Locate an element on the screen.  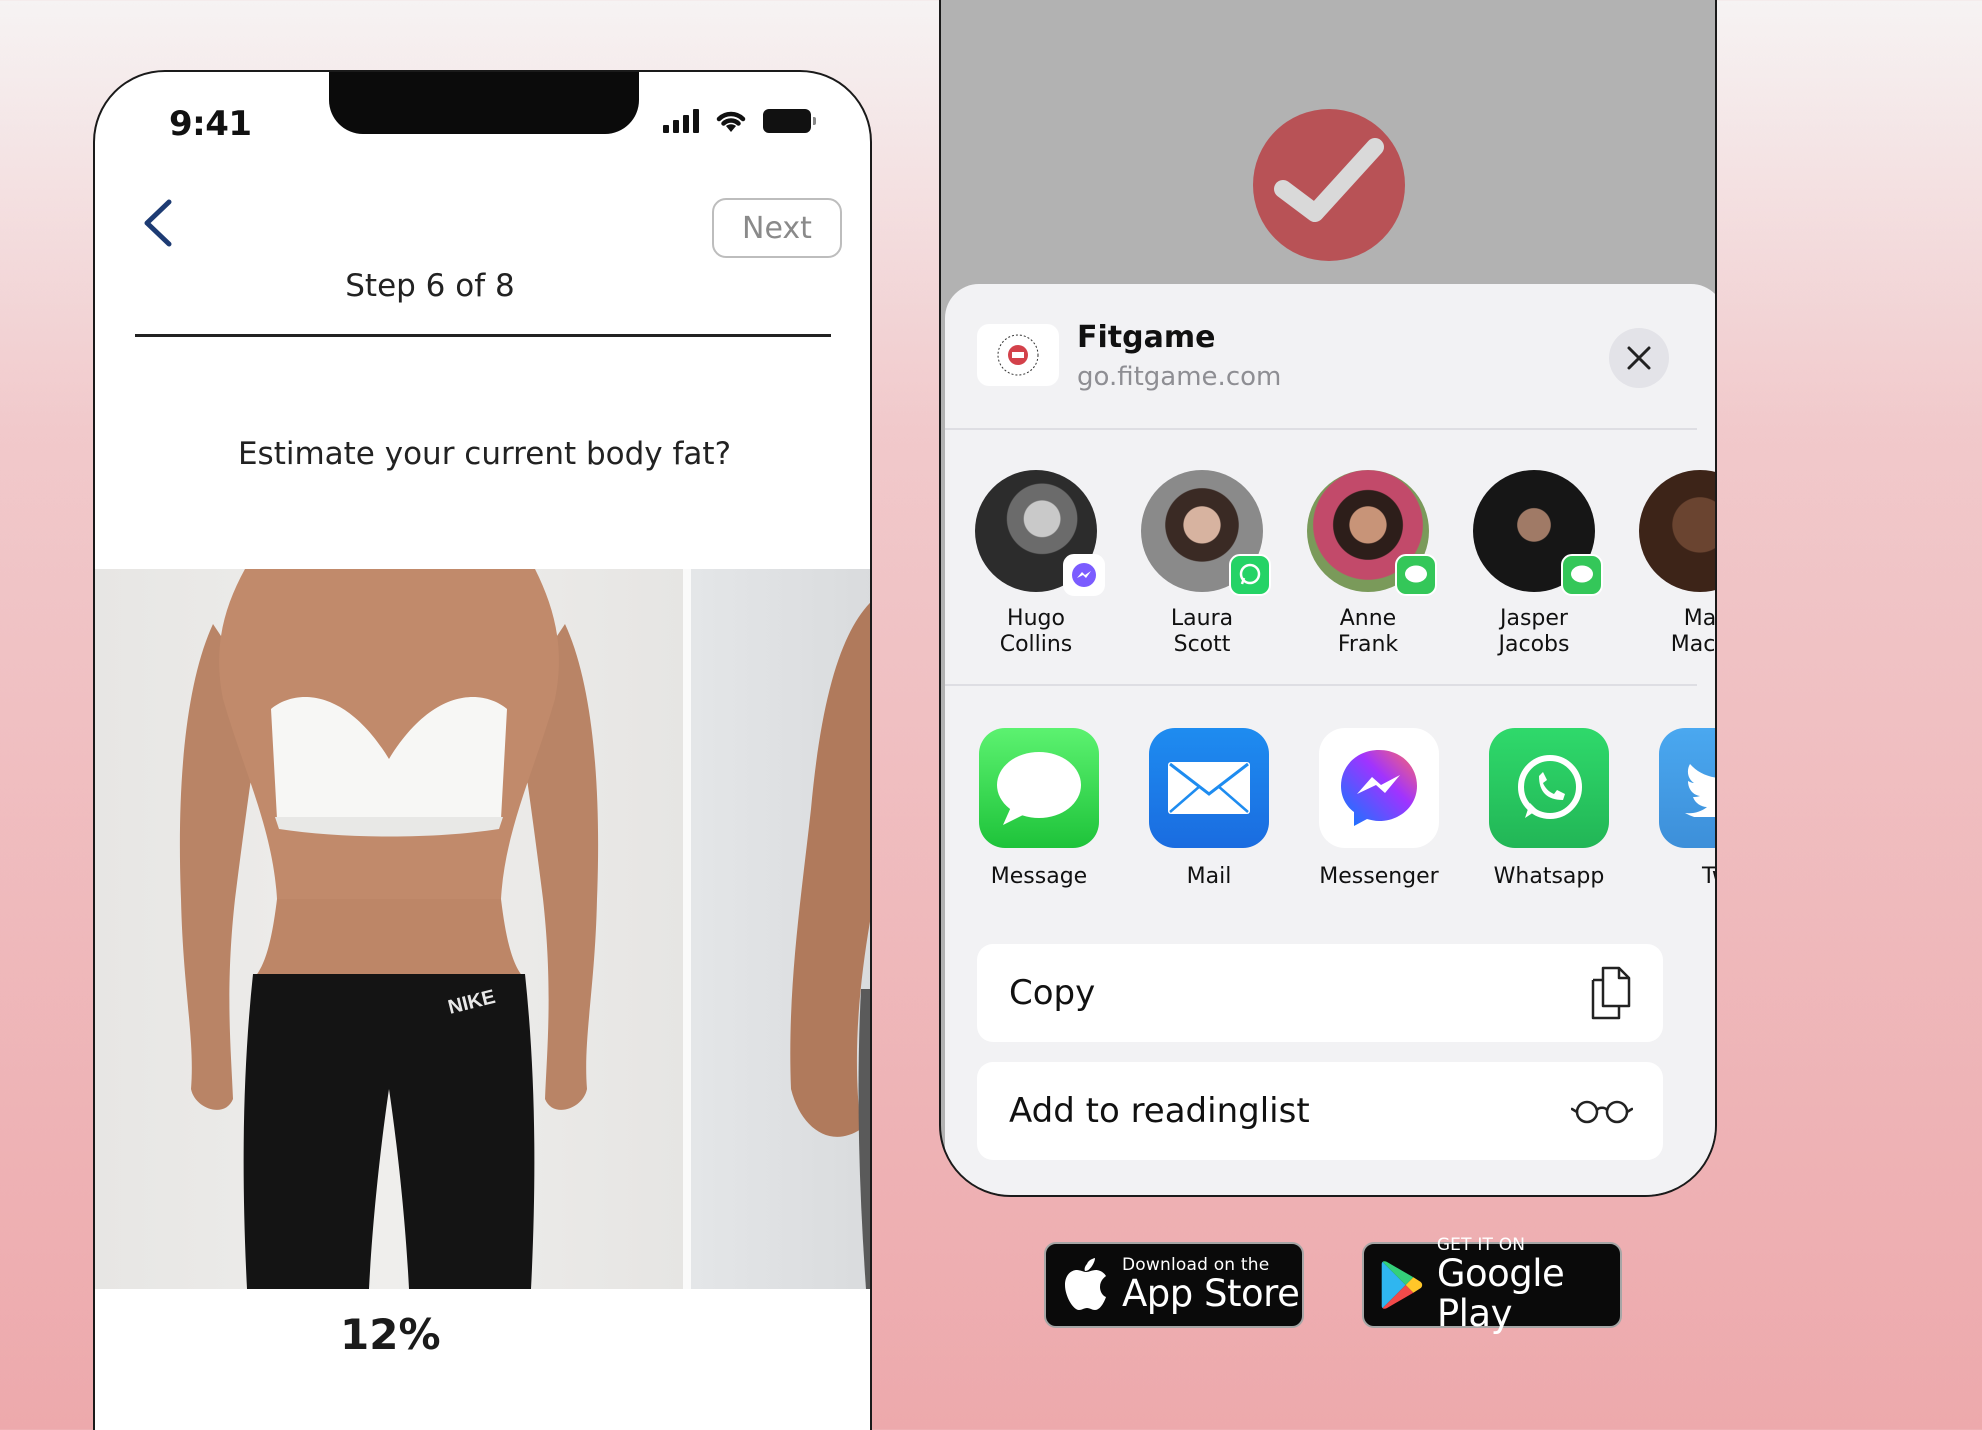
google-play-badge: GET IT ON Google Play is located at coordinates (1492, 1285).